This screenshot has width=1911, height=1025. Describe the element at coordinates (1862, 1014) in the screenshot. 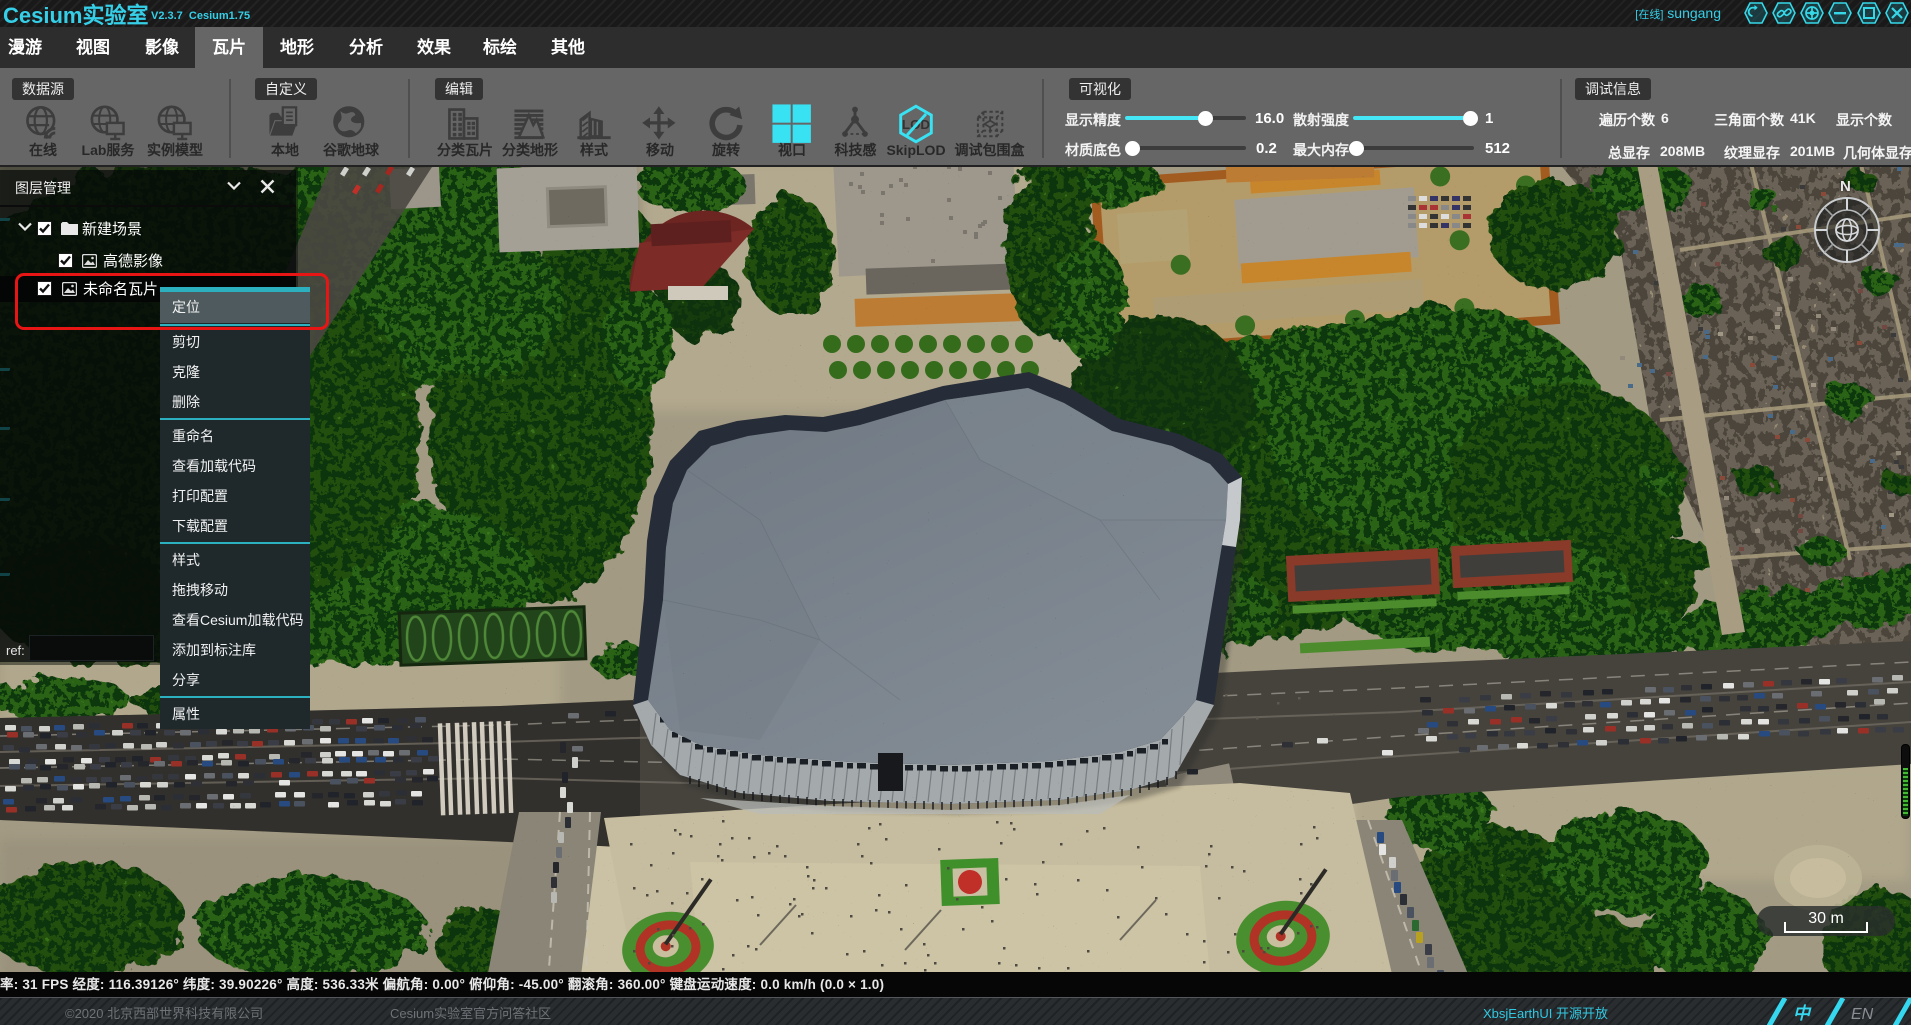

I see `svg-text: EN` at that location.